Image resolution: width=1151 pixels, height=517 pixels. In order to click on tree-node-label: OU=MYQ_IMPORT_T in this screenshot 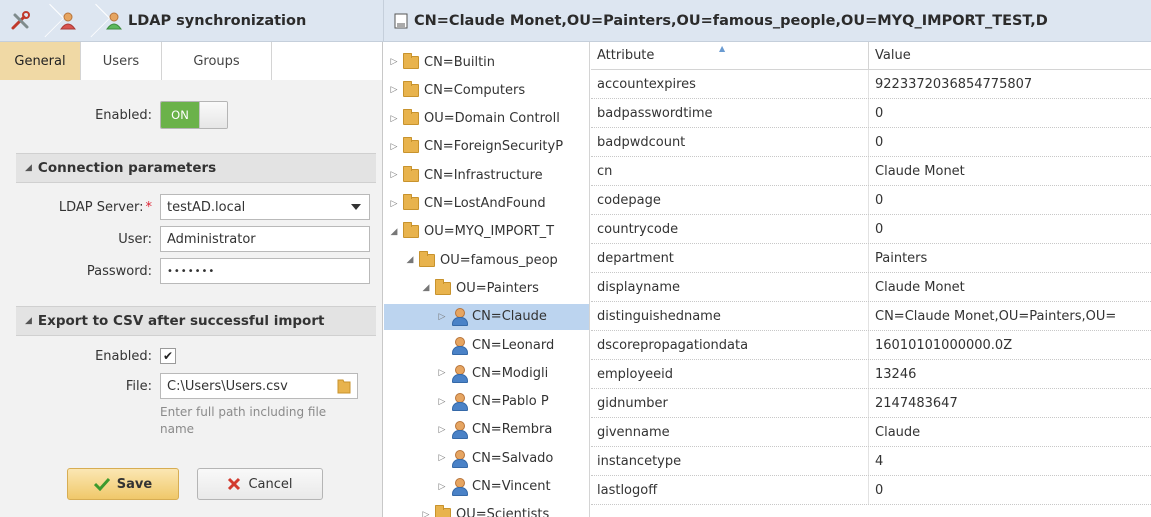, I will do `click(489, 232)`.